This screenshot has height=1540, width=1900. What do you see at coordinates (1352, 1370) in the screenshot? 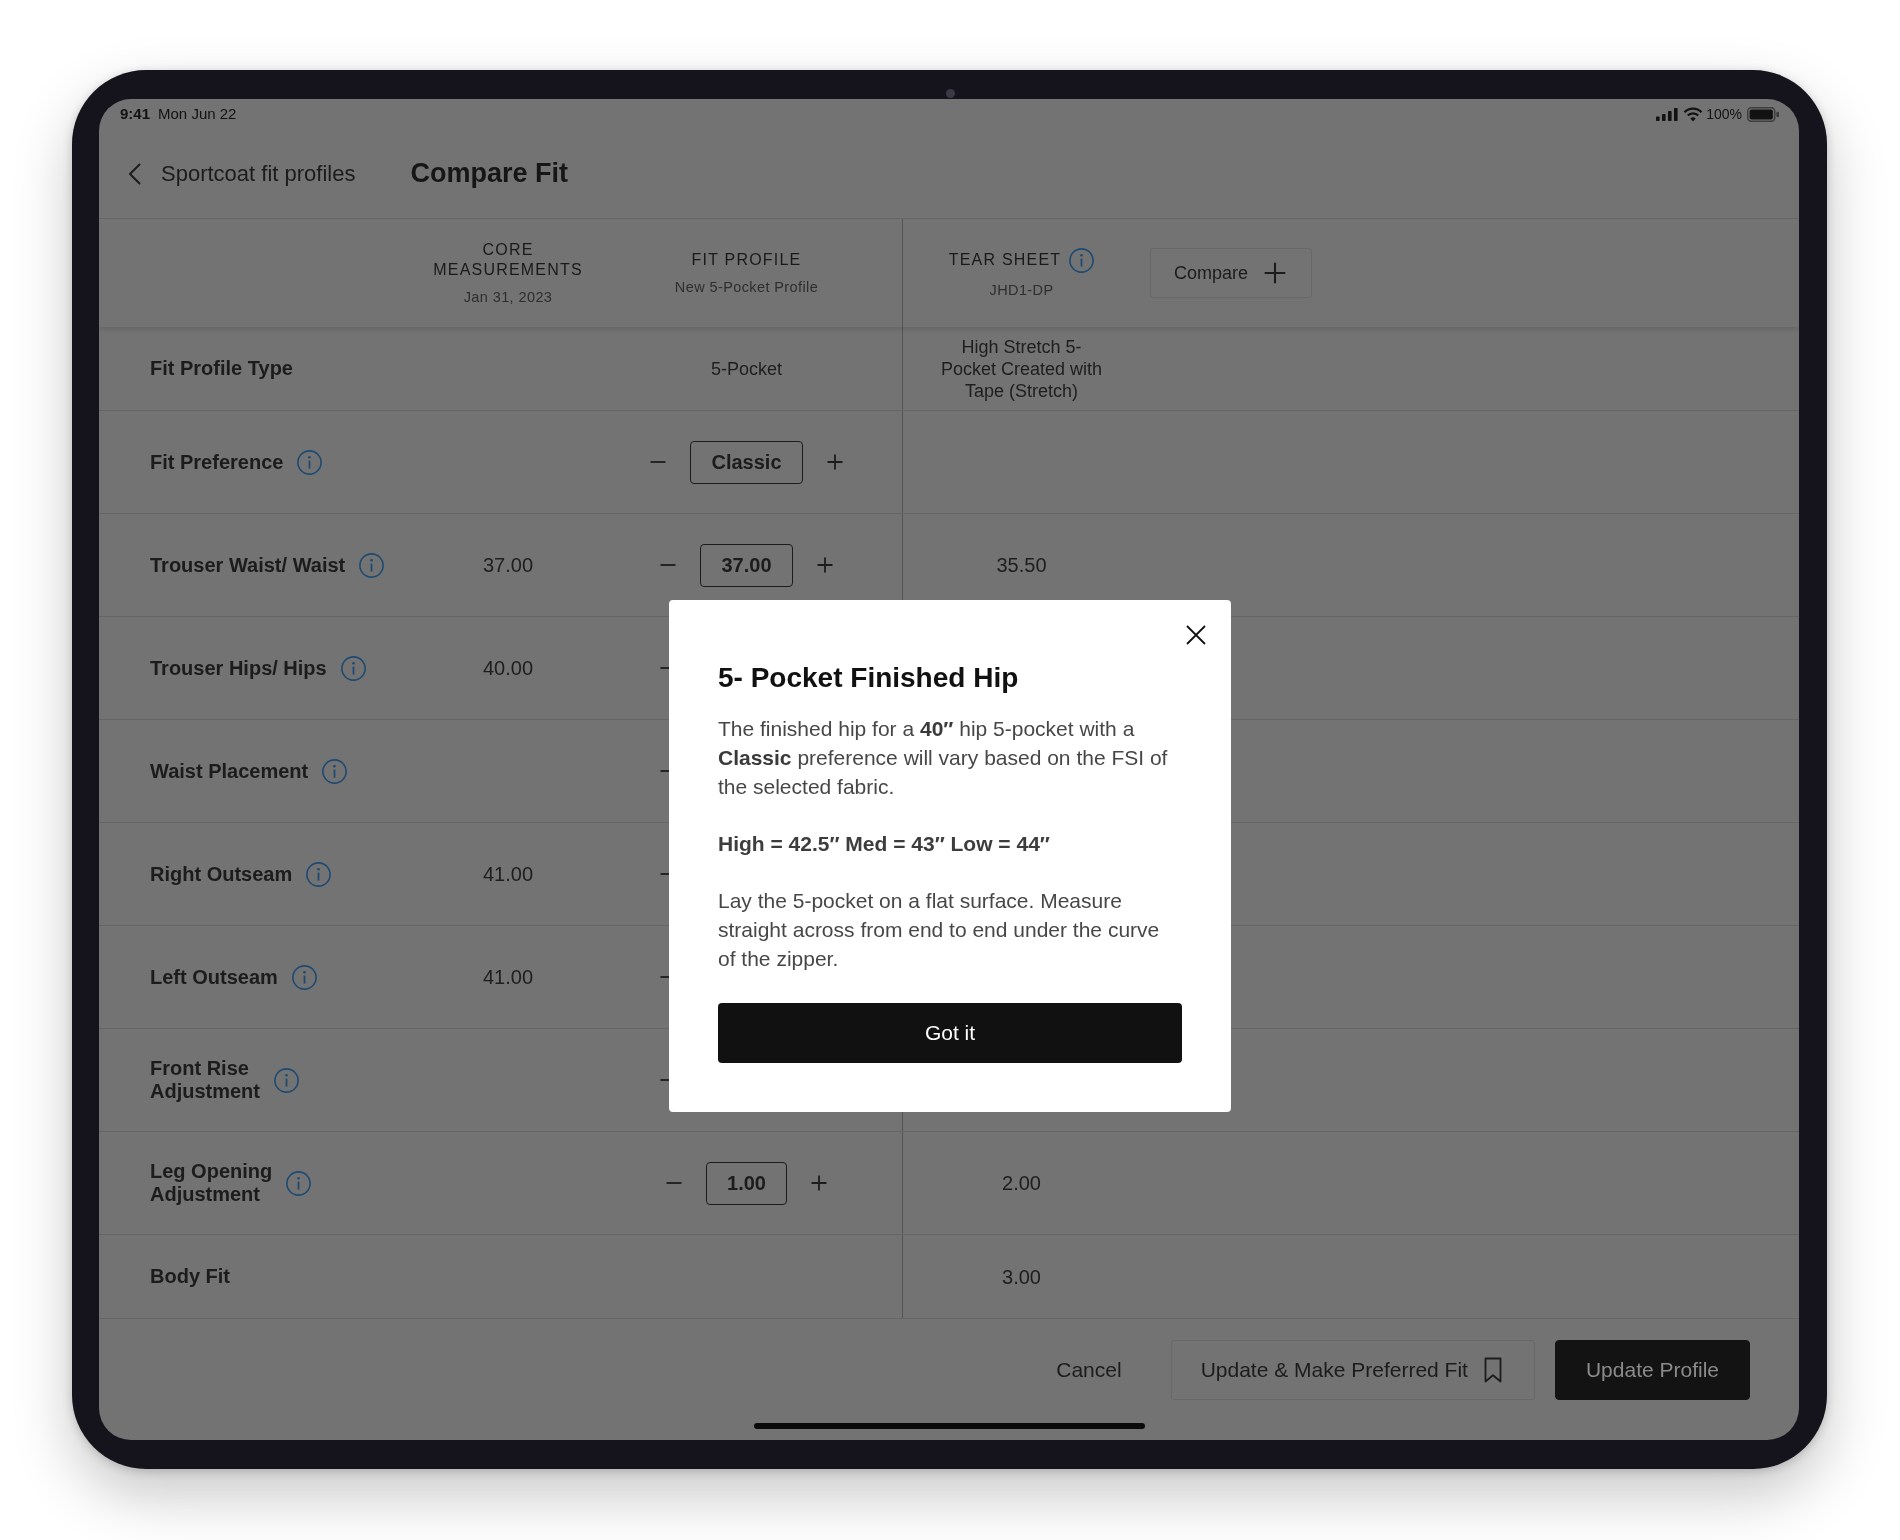
I see `preferred-fit-button: Update & Make Preferred Fit` at bounding box center [1352, 1370].